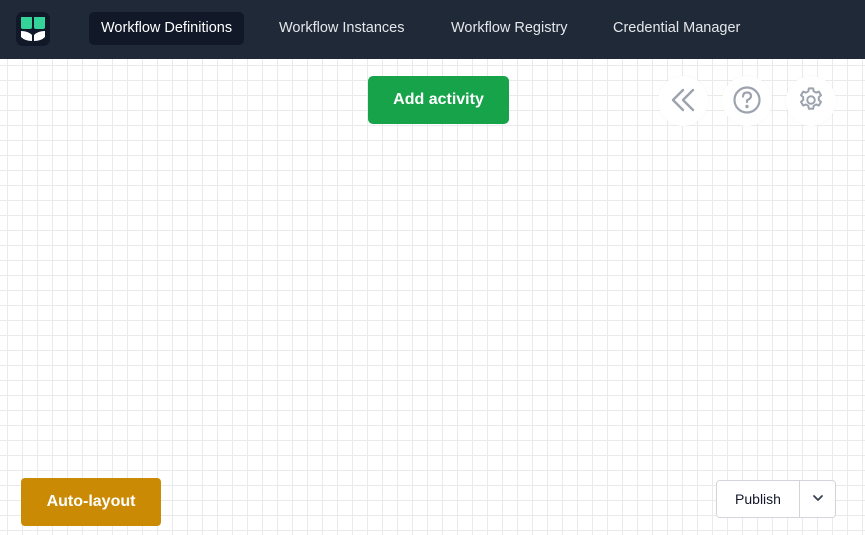  Describe the element at coordinates (341, 28) in the screenshot. I see `nav-workflow-instances: Workflow Instances` at that location.